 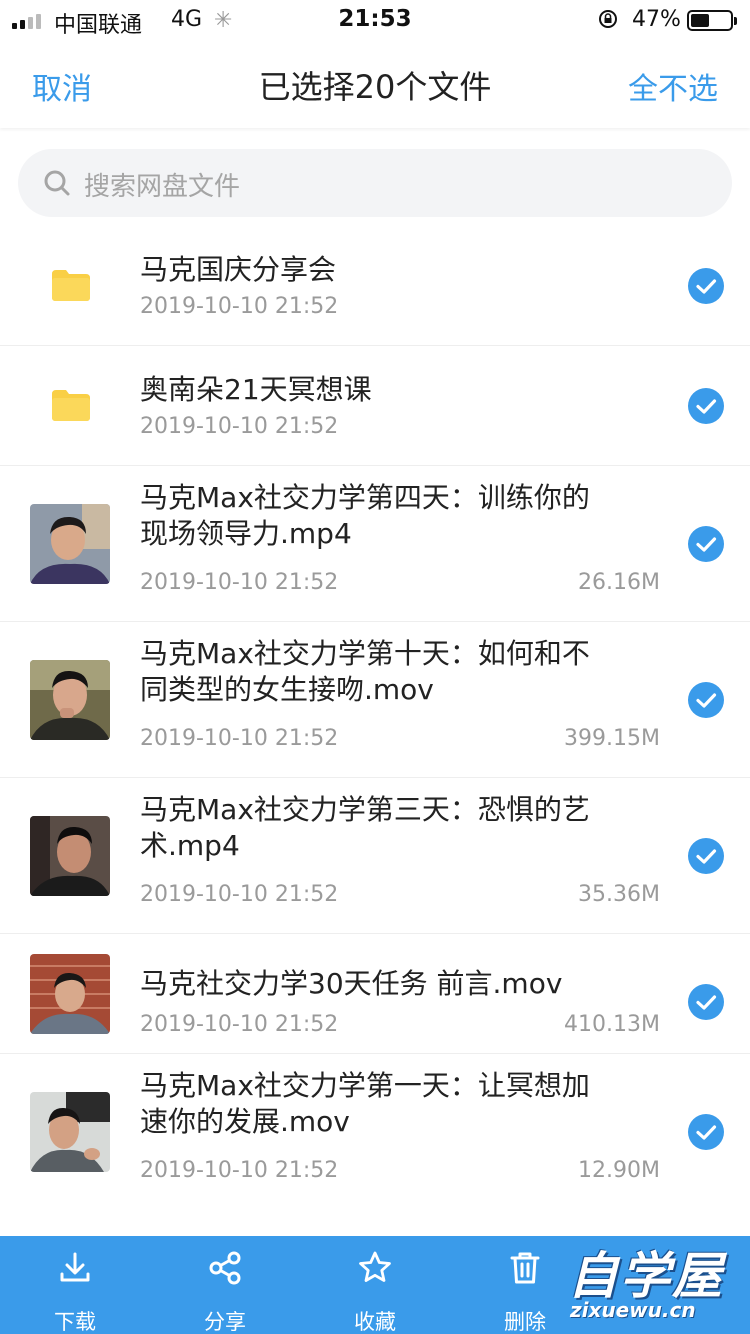 What do you see at coordinates (162, 187) in the screenshot?
I see `search-placeholder: 搜索网盘文件` at bounding box center [162, 187].